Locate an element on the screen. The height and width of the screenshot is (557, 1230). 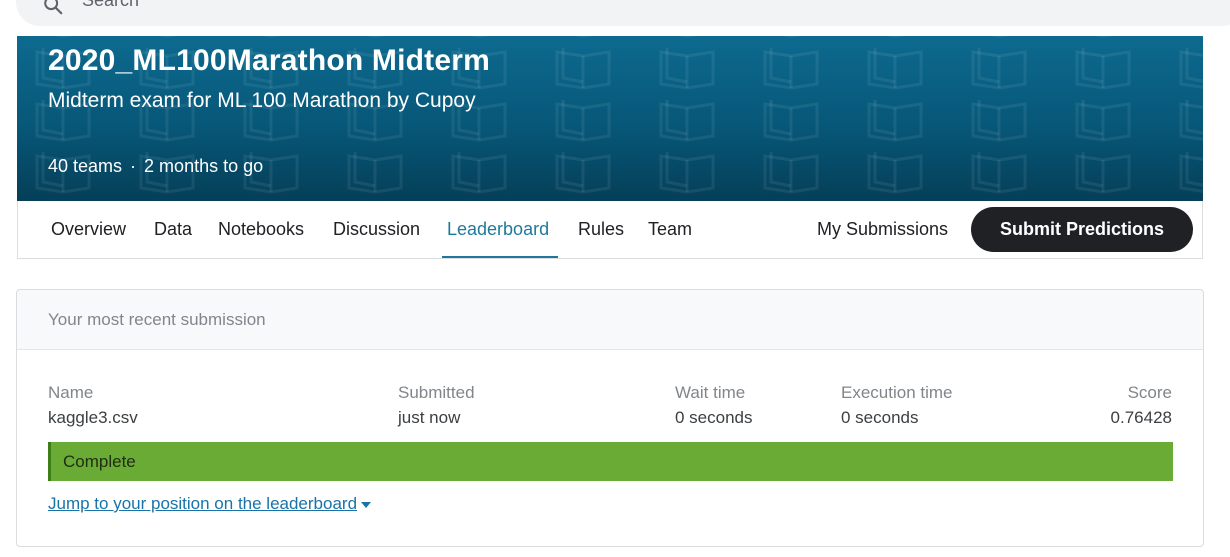
my-submissions-link: My Submissions is located at coordinates (882, 229).